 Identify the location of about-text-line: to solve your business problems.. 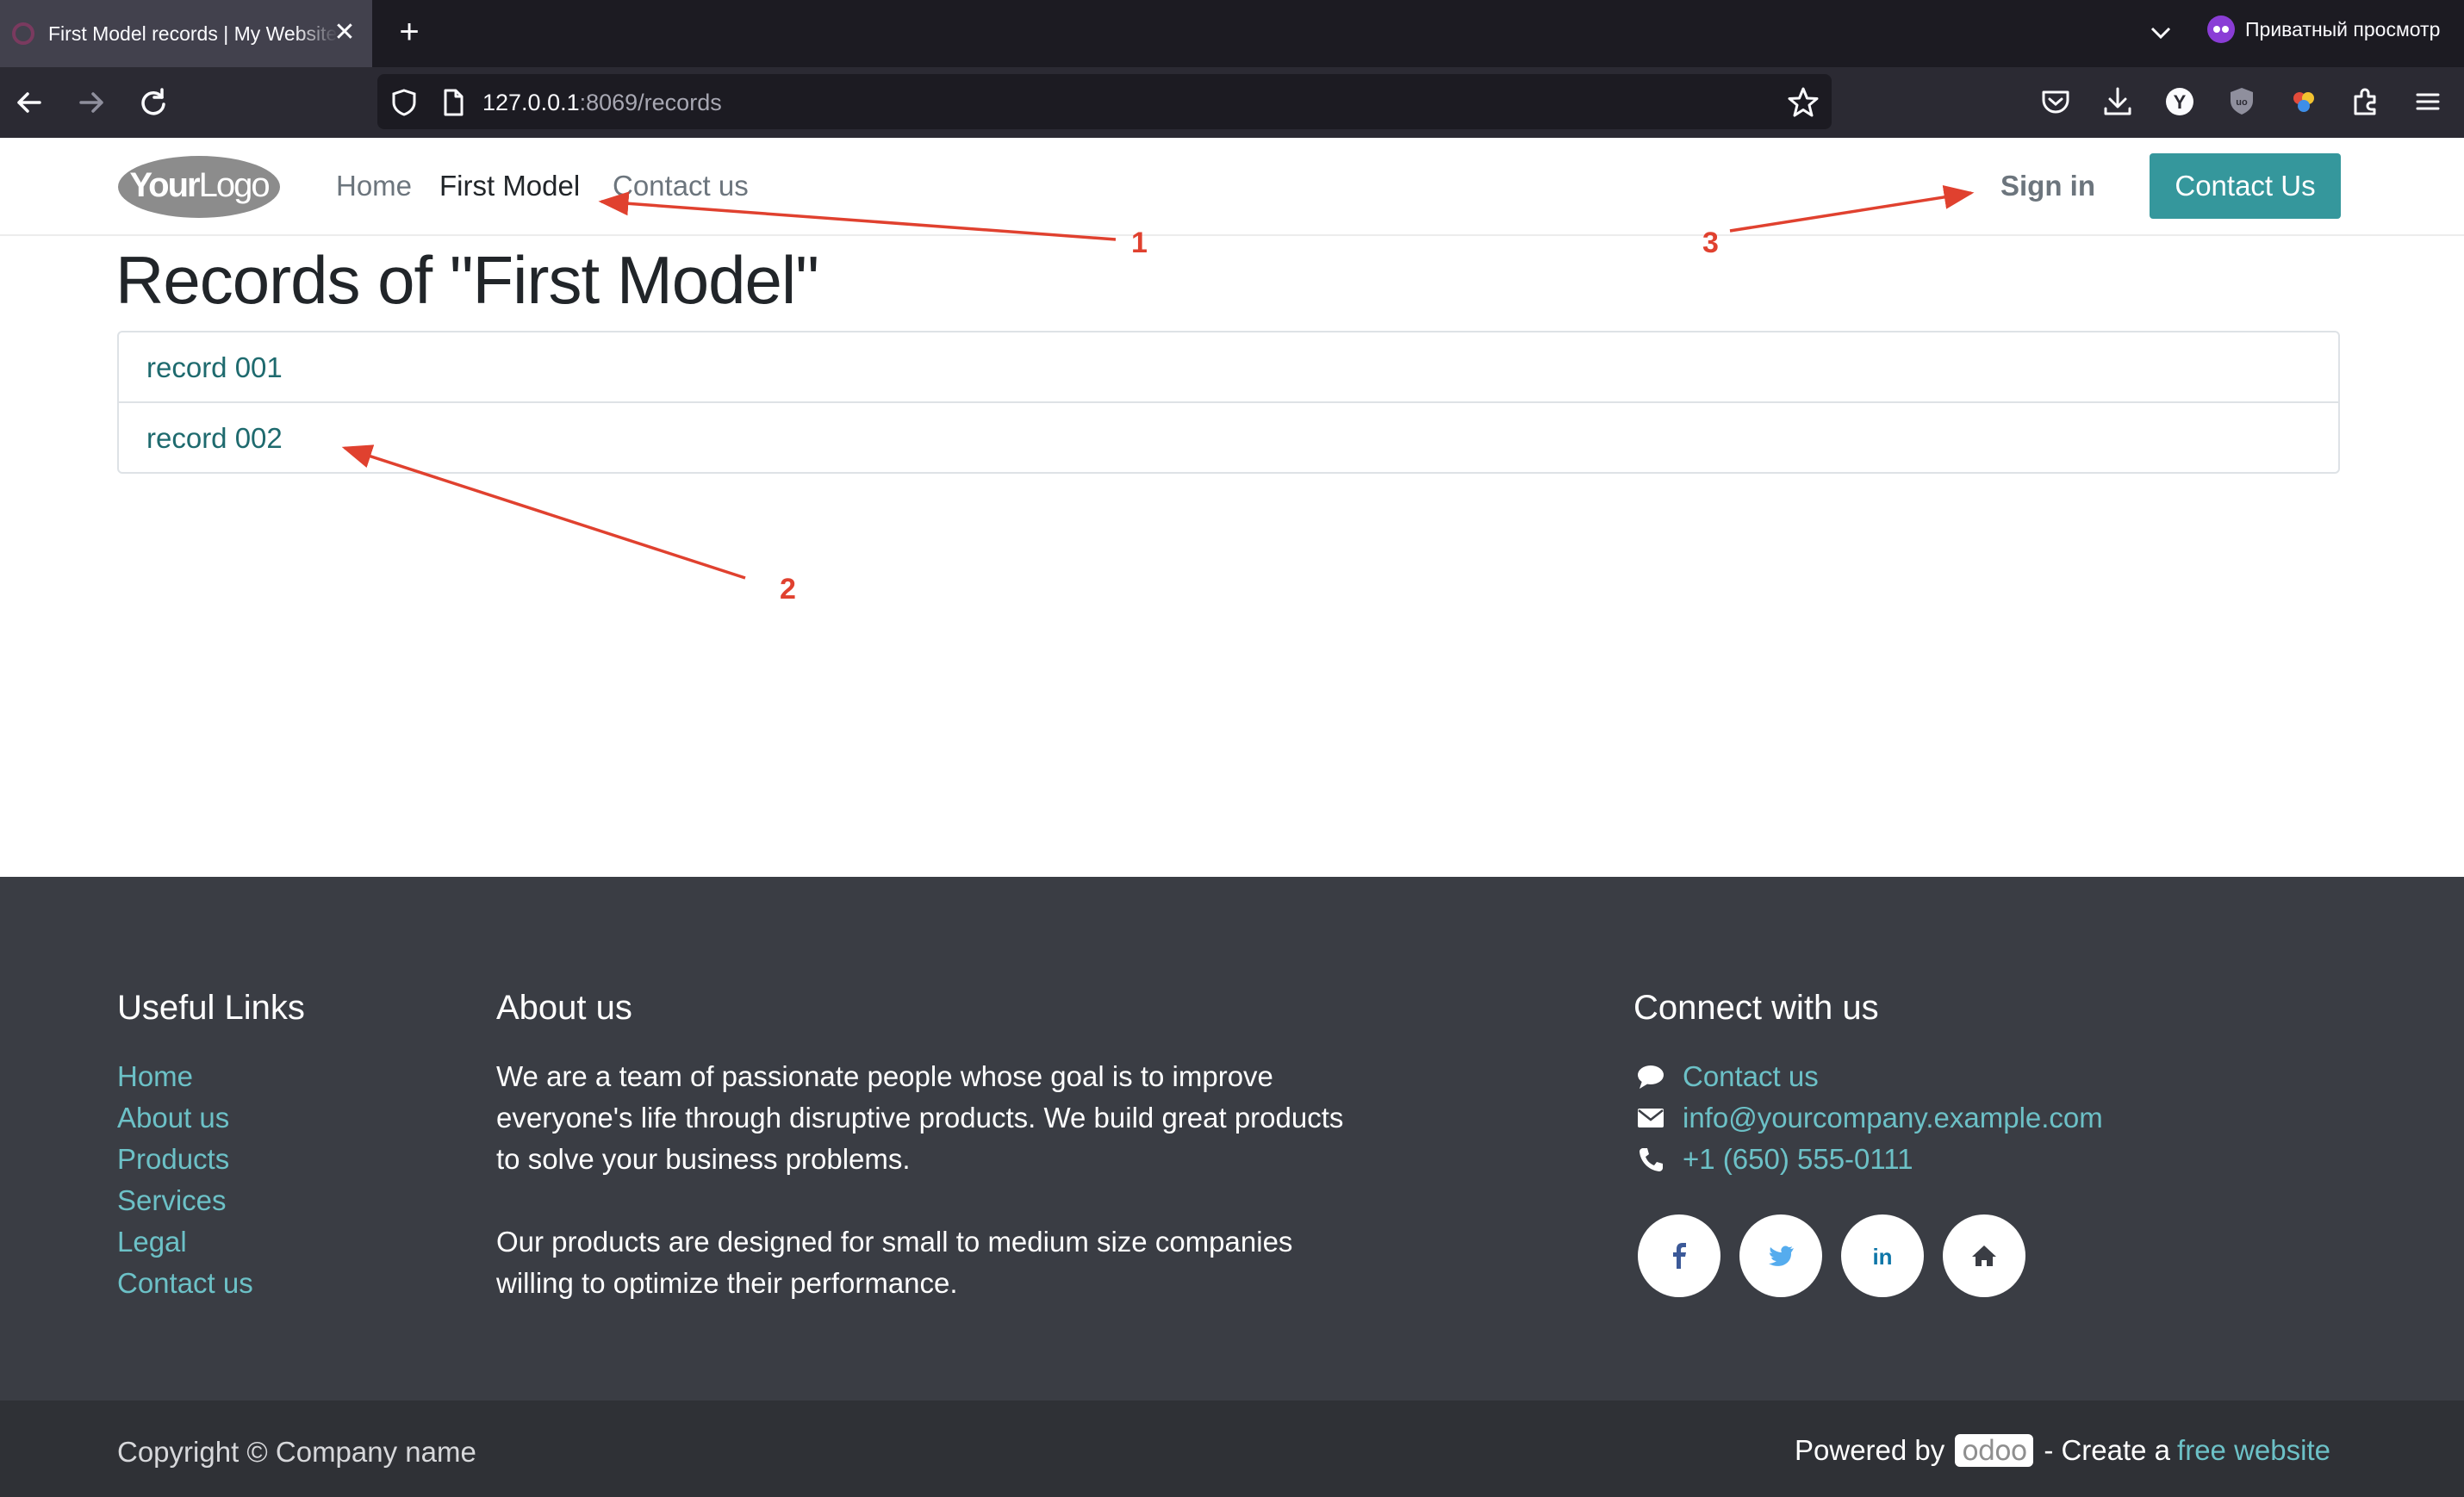
(704, 1159).